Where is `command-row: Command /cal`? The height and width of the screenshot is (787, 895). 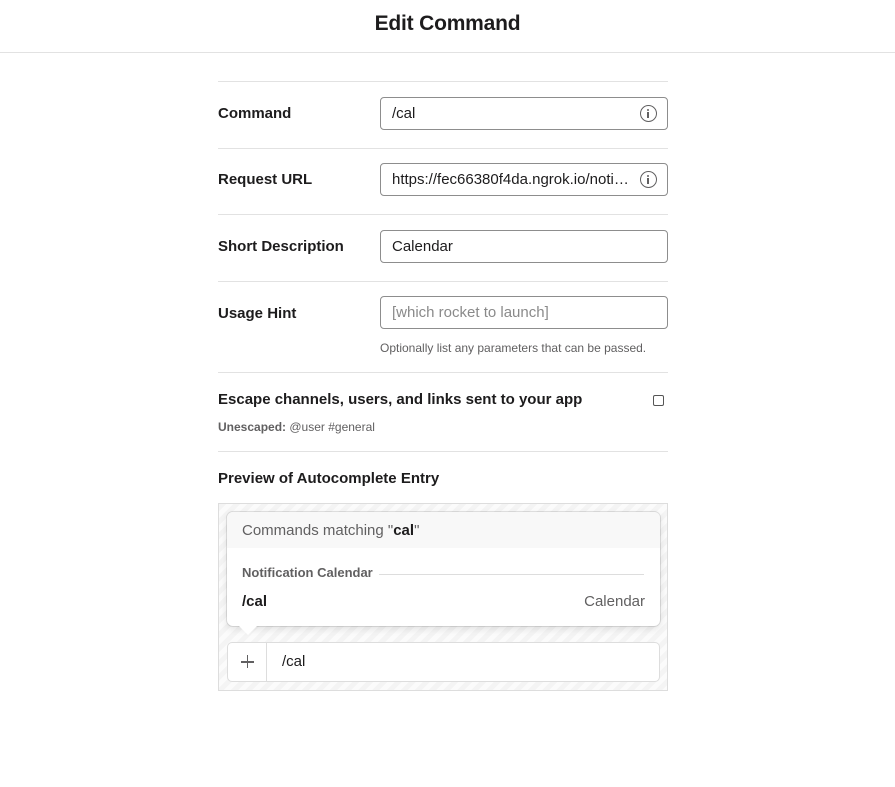 command-row: Command /cal is located at coordinates (443, 114).